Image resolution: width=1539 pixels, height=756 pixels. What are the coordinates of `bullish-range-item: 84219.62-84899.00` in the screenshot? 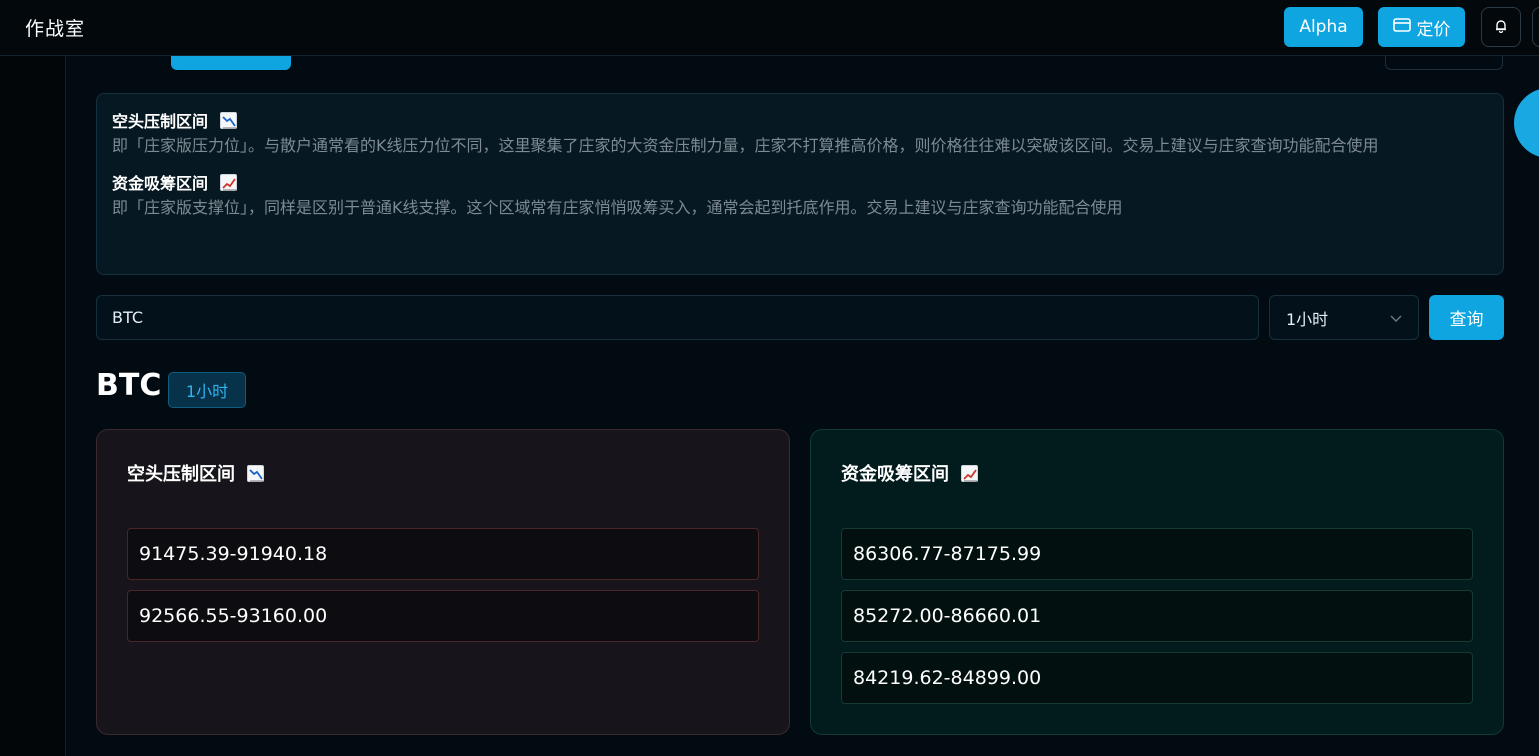 It's located at (1157, 678).